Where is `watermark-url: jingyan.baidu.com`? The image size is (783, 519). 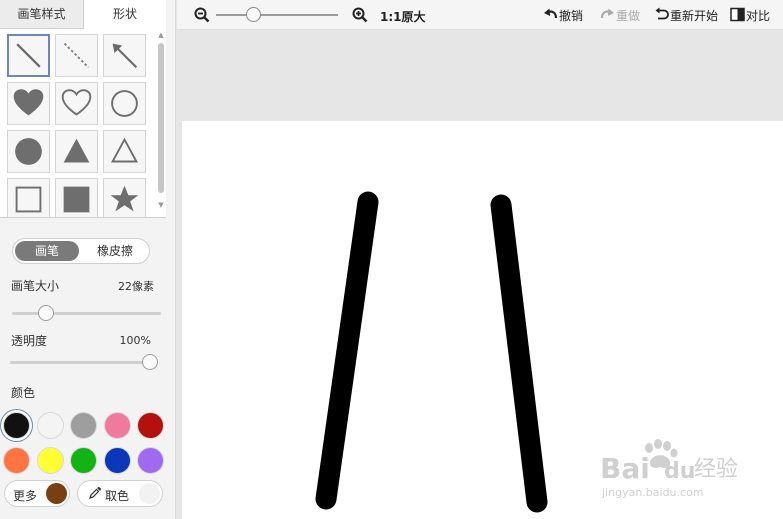 watermark-url: jingyan.baidu.com is located at coordinates (652, 492).